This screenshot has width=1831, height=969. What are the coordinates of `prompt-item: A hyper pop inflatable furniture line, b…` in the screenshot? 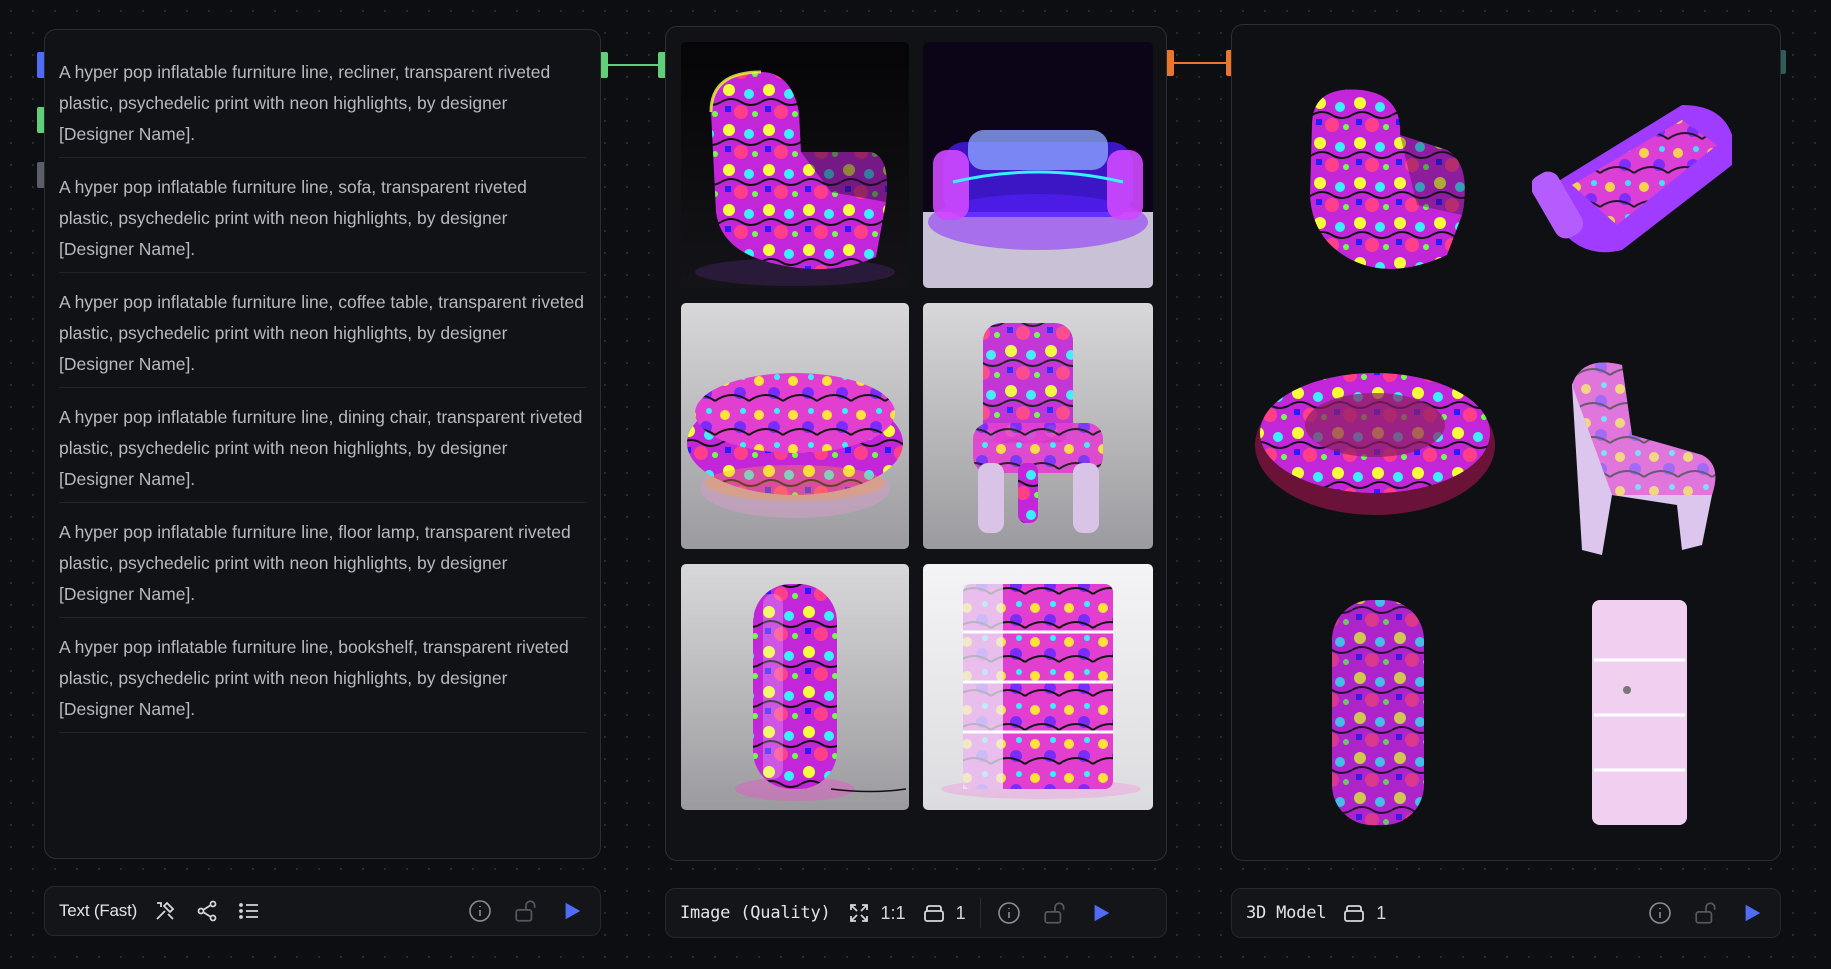 It's located at (322, 682).